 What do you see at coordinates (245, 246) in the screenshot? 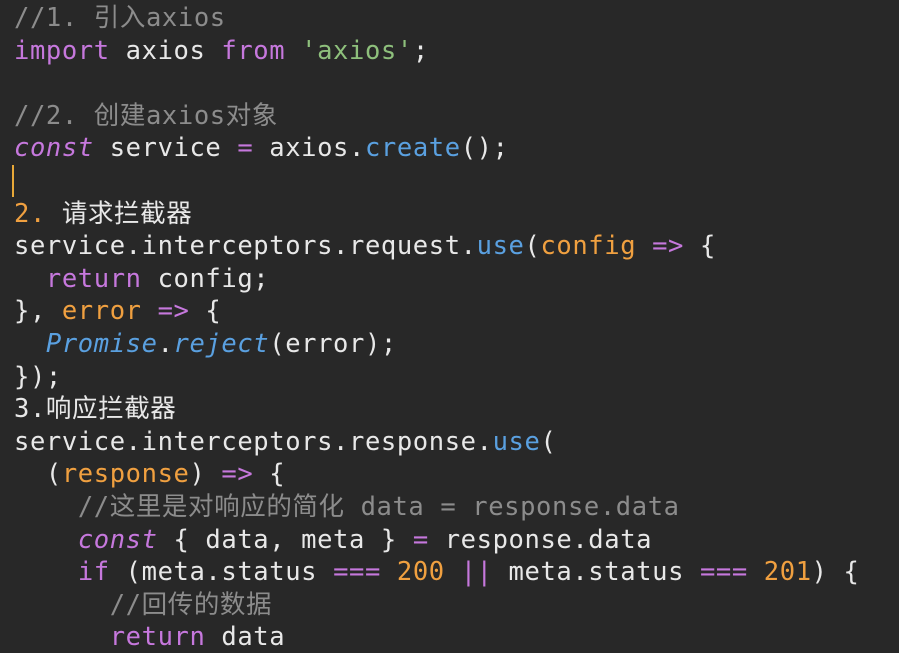
I see `code-token: service.interceptors.request.` at bounding box center [245, 246].